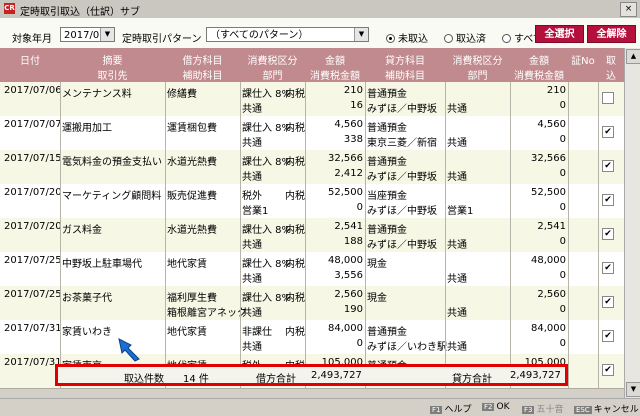 The width and height of the screenshot is (640, 416). I want to click on cell-d-taxamt: 338, so click(353, 139).